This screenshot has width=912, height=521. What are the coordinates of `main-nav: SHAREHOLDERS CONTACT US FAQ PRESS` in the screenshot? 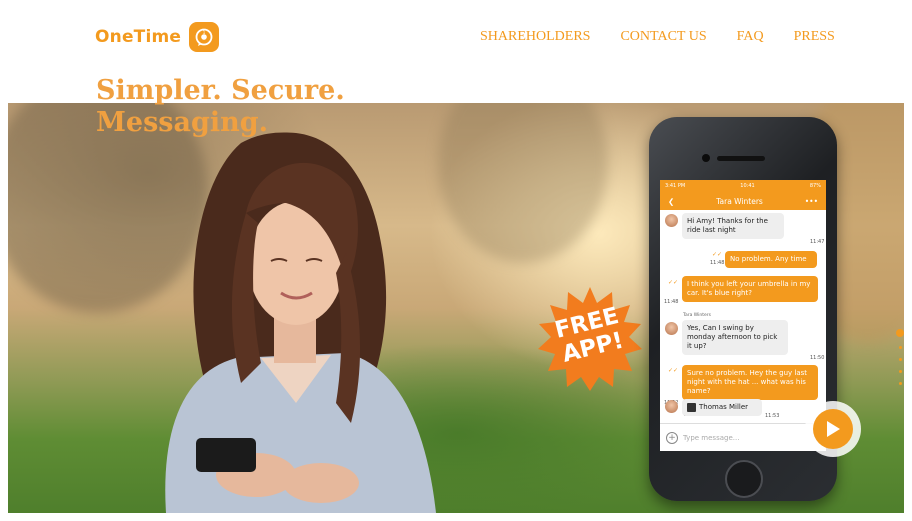 It's located at (657, 37).